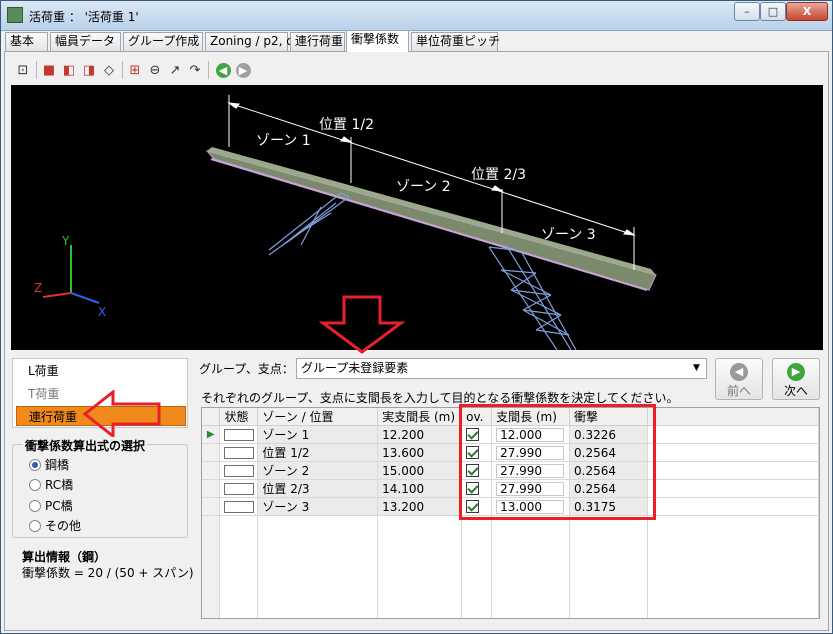  What do you see at coordinates (440, 398) in the screenshot?
I see `instruction-text: それぞれのグループ、支点に支間長を入力して目的となる衝撃係数を決定してください。` at bounding box center [440, 398].